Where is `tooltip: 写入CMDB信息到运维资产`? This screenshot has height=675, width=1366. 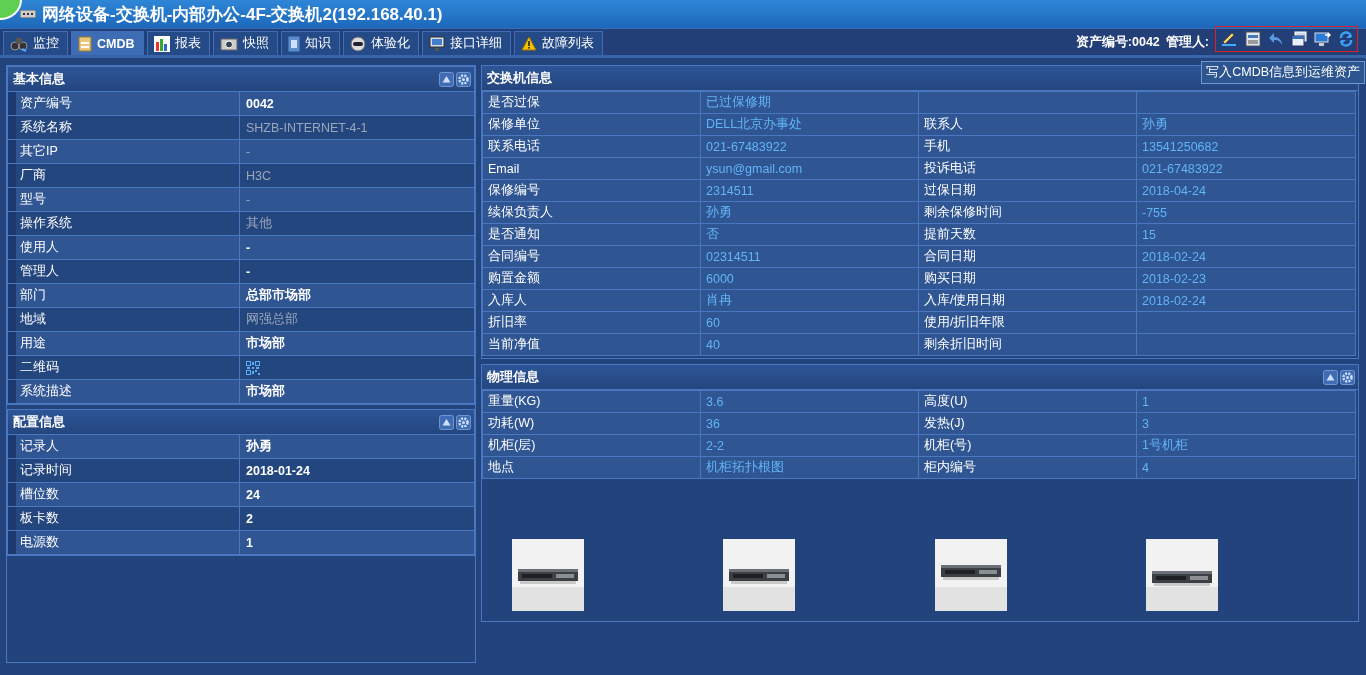
tooltip: 写入CMDB信息到运维资产 is located at coordinates (1283, 72).